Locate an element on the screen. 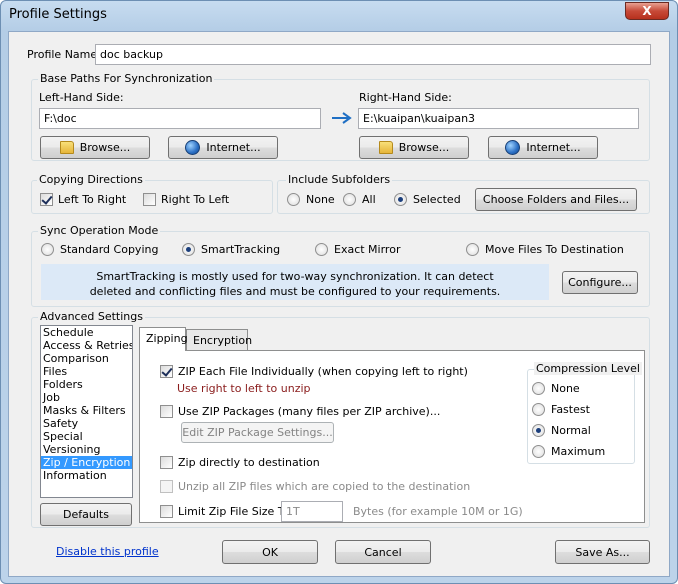 The height and width of the screenshot is (584, 678). cancel-button: Cancel is located at coordinates (383, 552).